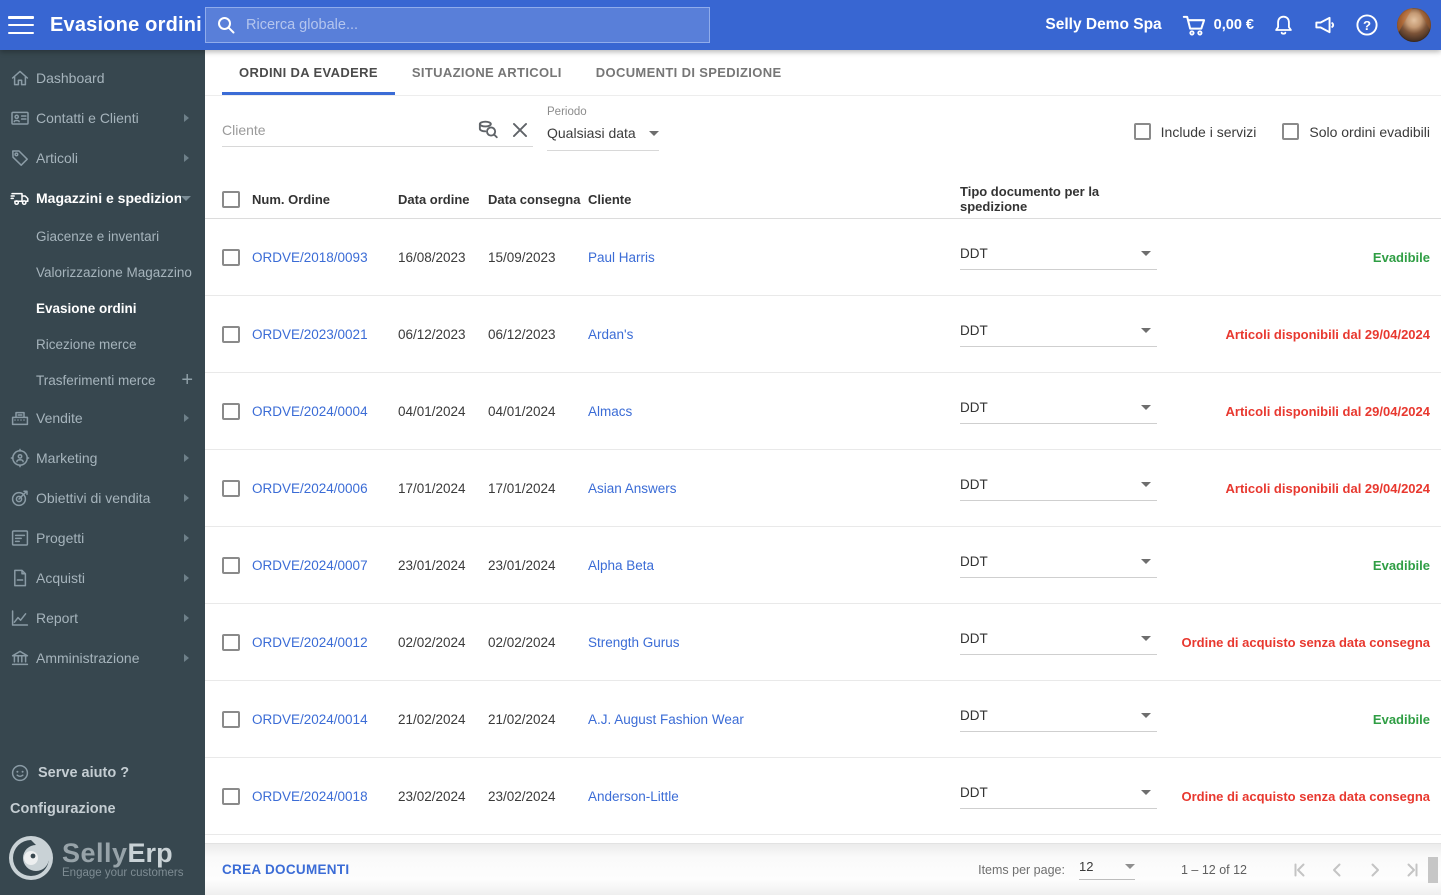 This screenshot has height=895, width=1441. I want to click on crea-documenti-button: CREA DOCUMENTI, so click(285, 869).